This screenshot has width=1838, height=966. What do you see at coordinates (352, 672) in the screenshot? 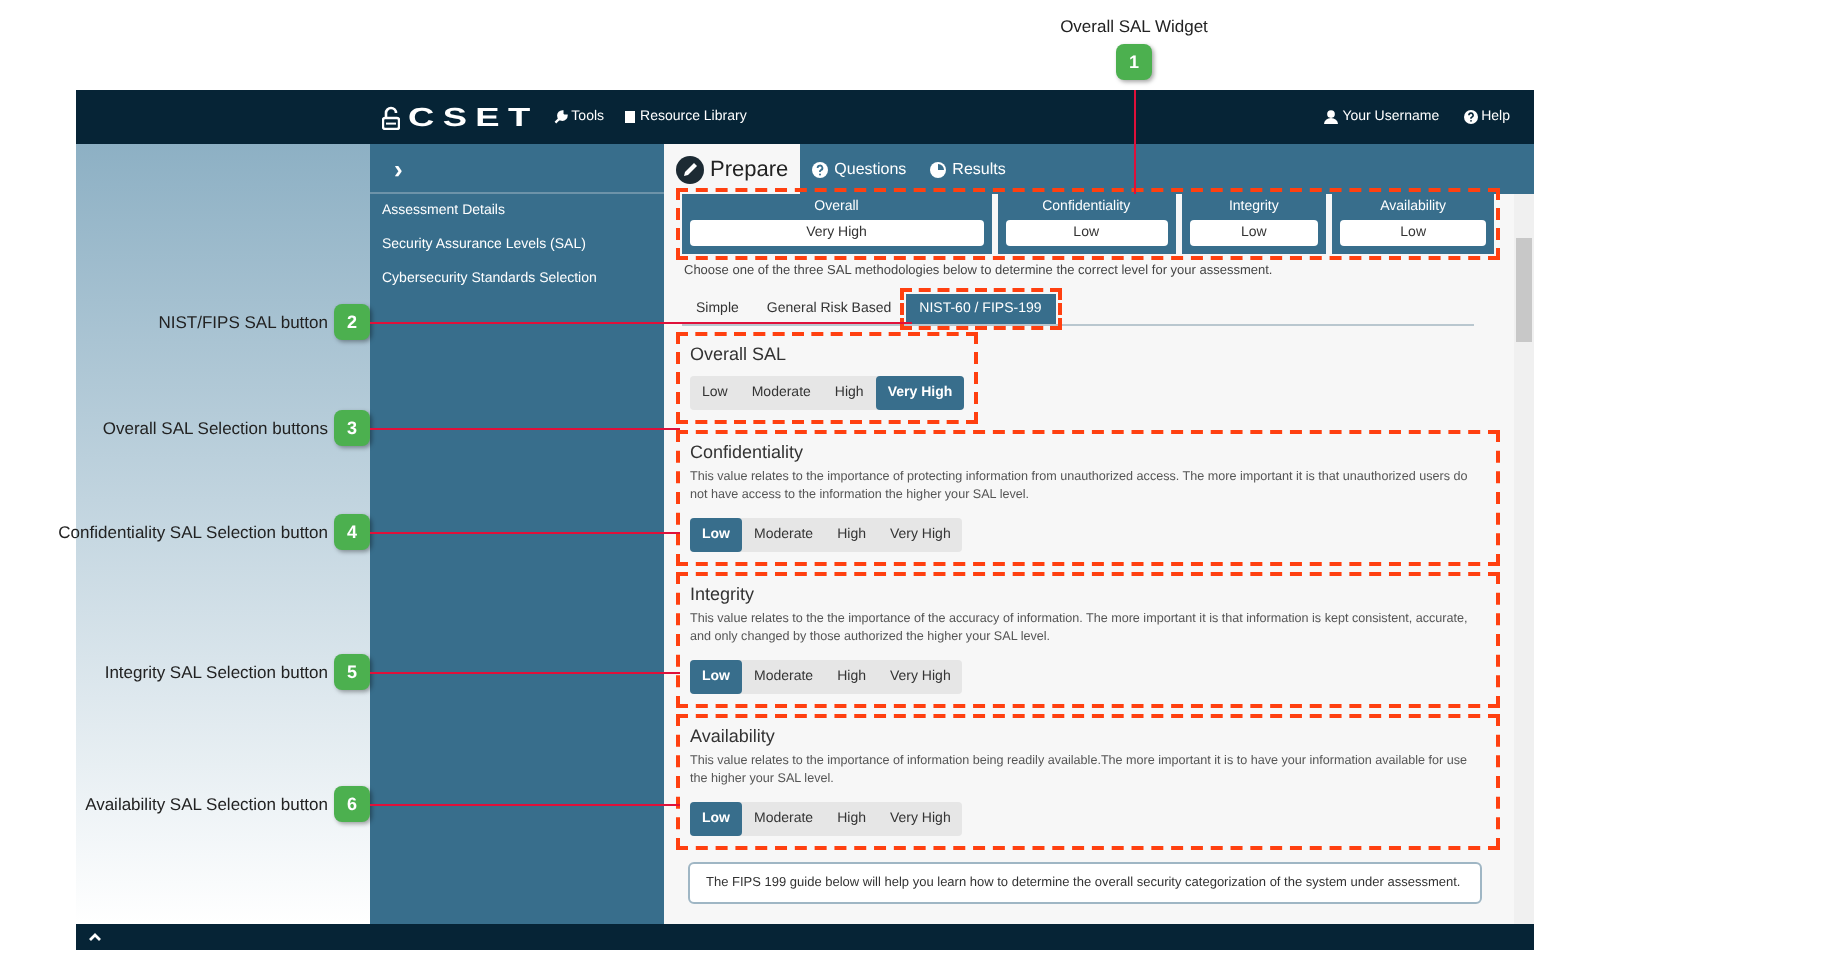
I see `callout-number: 5` at bounding box center [352, 672].